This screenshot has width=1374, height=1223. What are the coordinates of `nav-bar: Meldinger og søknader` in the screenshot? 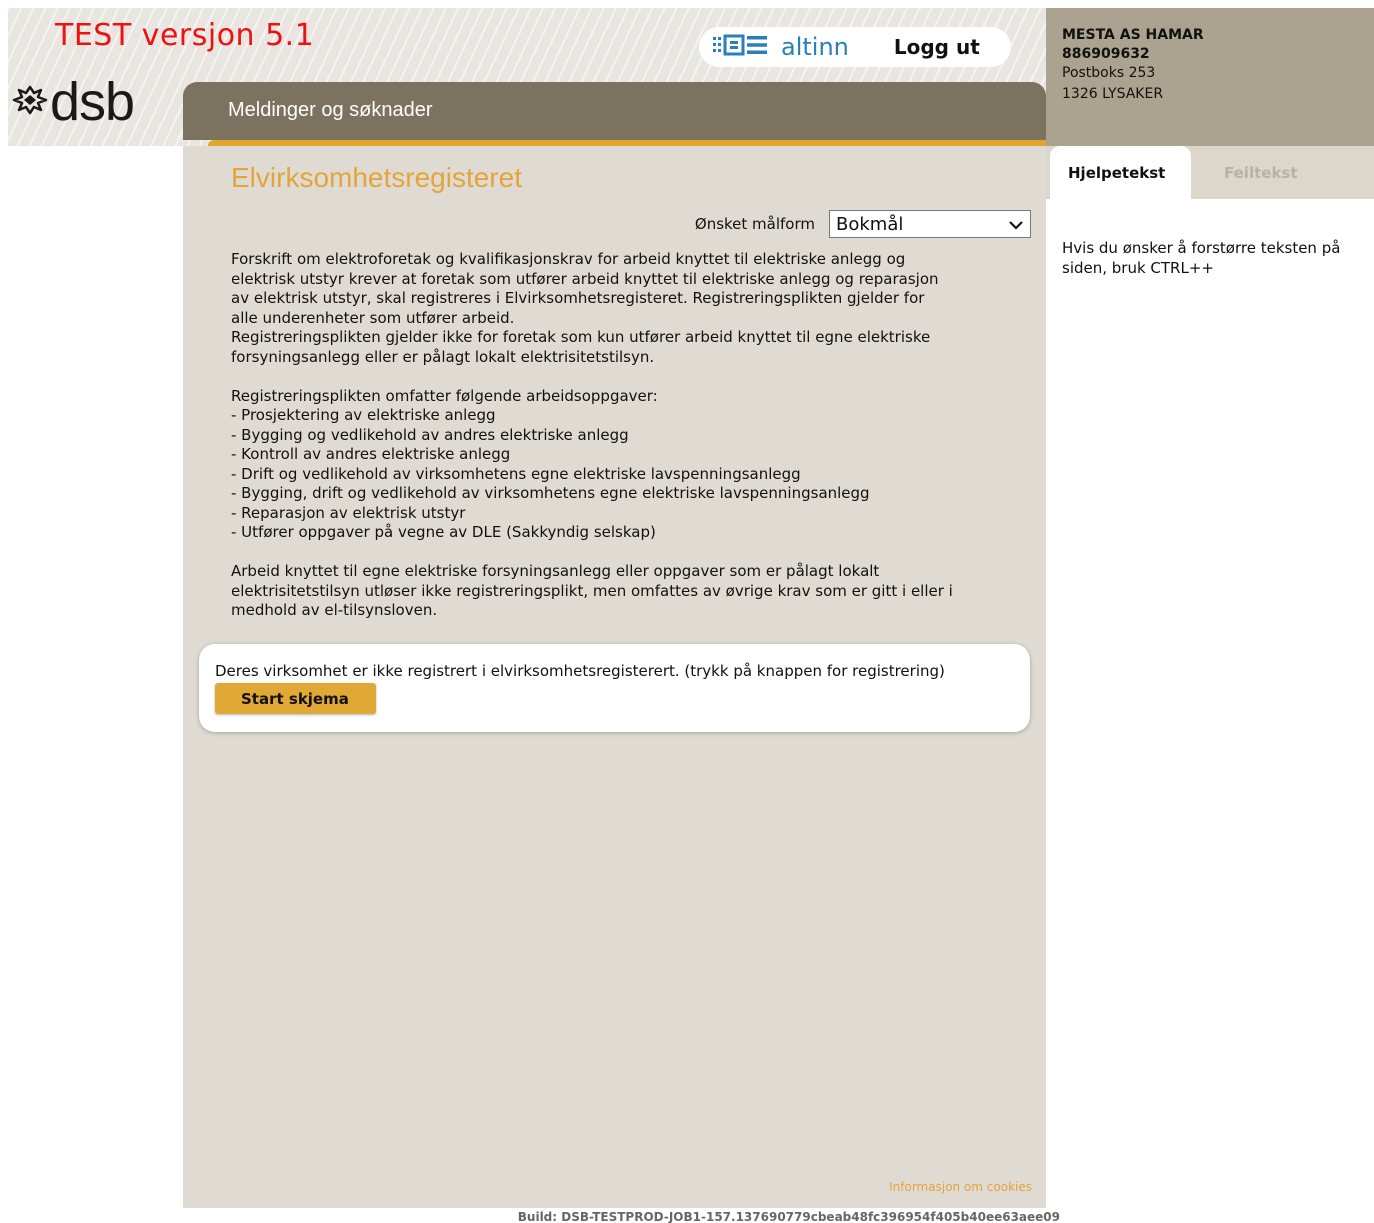 It's located at (614, 111).